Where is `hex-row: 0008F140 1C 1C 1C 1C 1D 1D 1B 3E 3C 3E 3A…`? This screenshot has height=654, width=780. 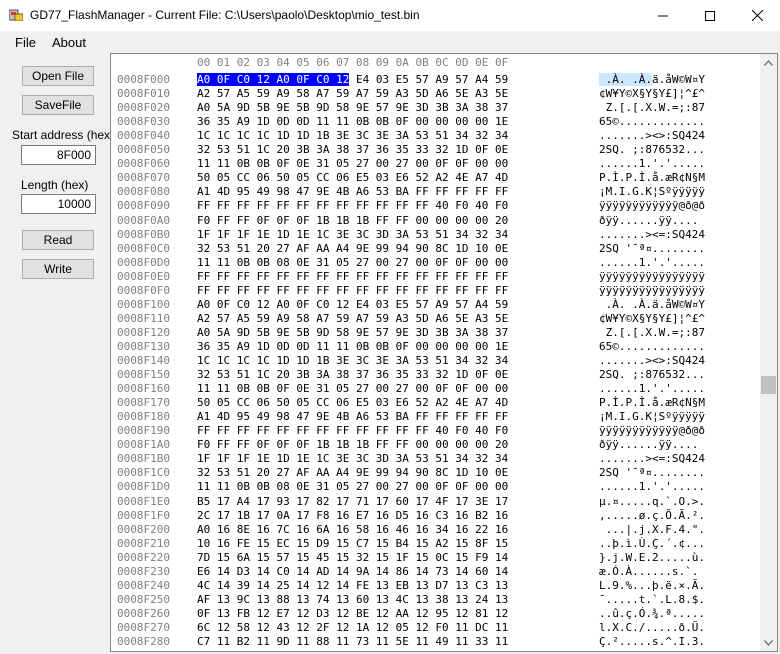
hex-row: 0008F140 1C 1C 1C 1C 1D 1D 1B 3E 3C 3E 3A… is located at coordinates (411, 361).